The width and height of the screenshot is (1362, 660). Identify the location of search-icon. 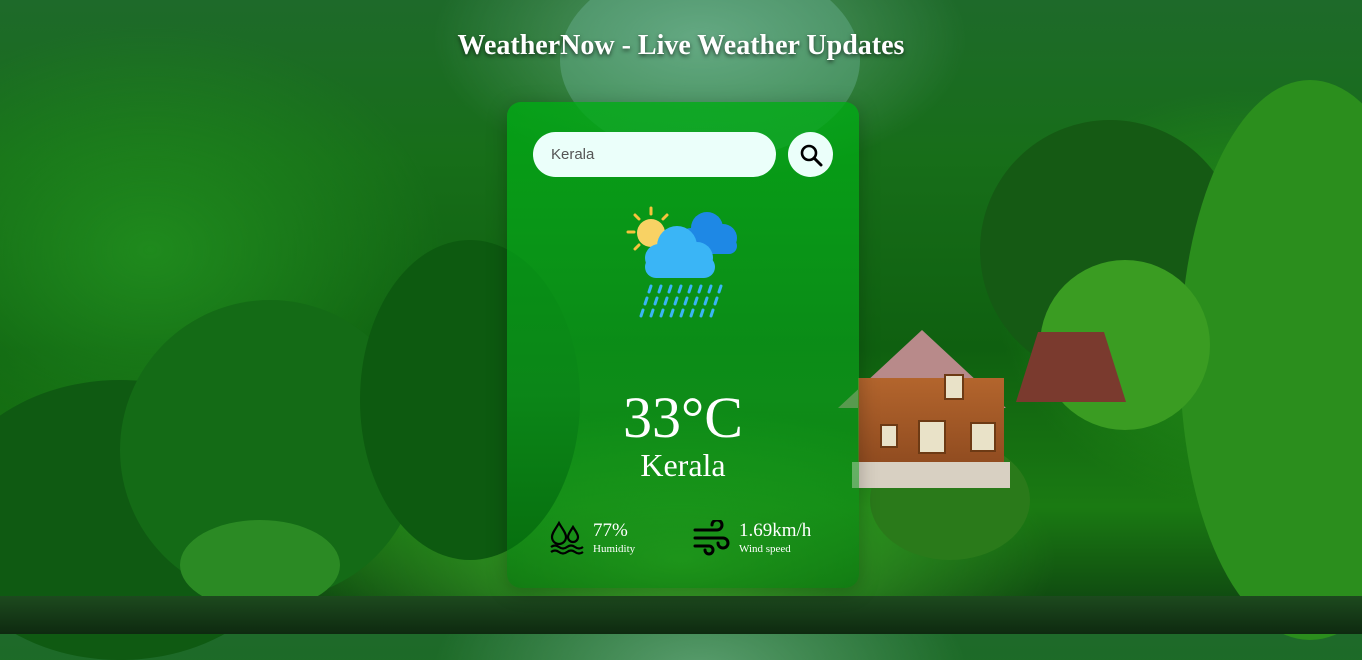
(811, 155).